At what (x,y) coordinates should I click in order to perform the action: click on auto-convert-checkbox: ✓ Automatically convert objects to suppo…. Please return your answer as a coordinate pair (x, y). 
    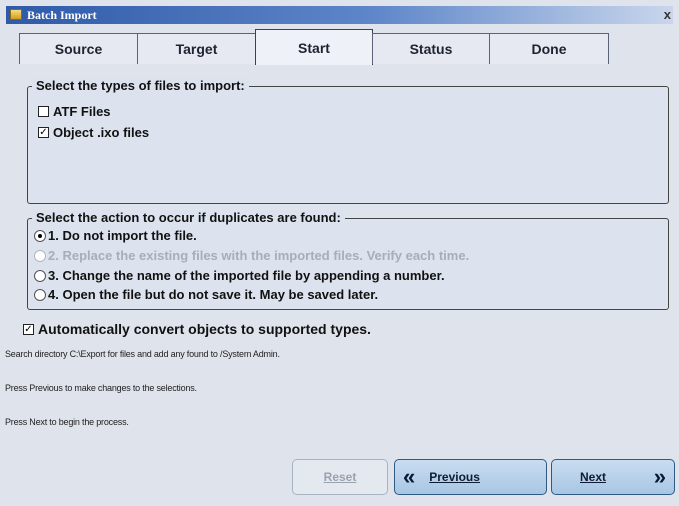
    Looking at the image, I should click on (197, 329).